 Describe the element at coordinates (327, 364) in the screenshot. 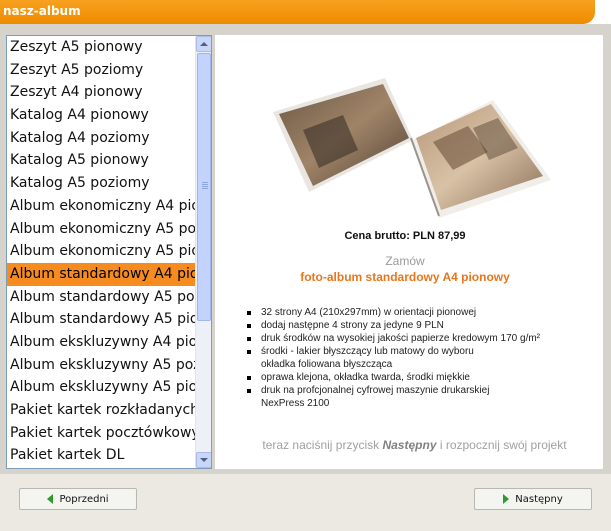

I see `feature-text: okładka foliowana błyszcząca` at that location.